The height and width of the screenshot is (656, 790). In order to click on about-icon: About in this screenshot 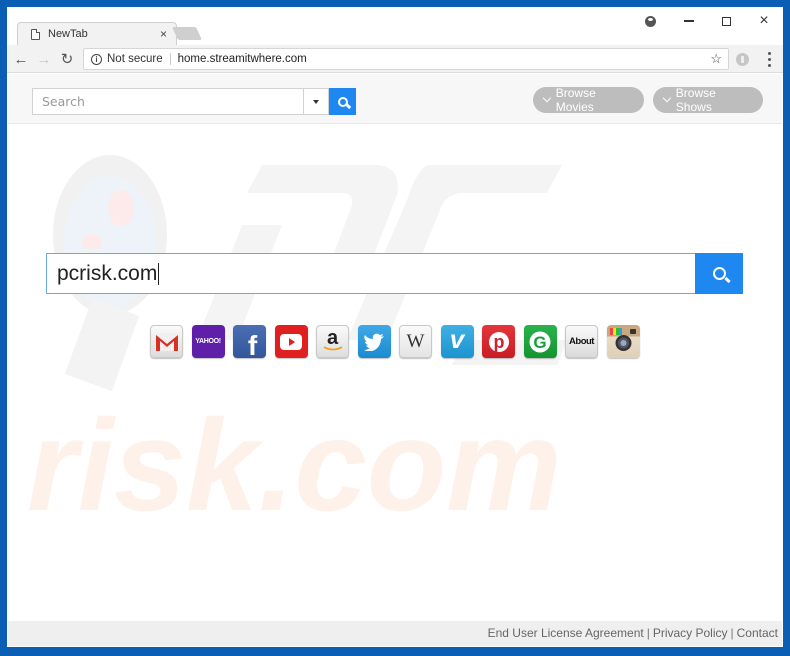, I will do `click(581, 341)`.